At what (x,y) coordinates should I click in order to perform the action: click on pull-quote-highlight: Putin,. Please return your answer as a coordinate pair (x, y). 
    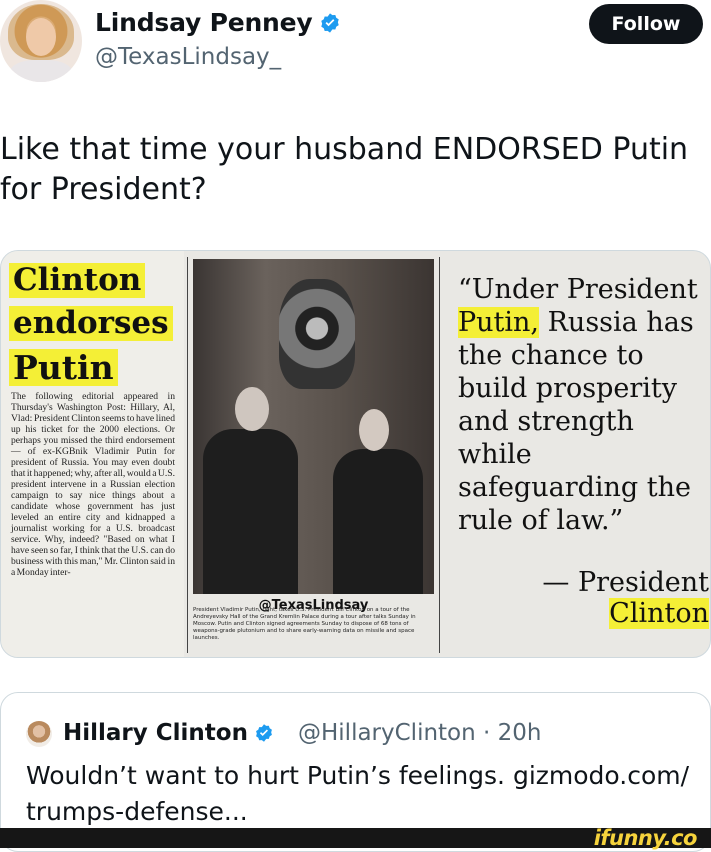
    Looking at the image, I should click on (499, 322).